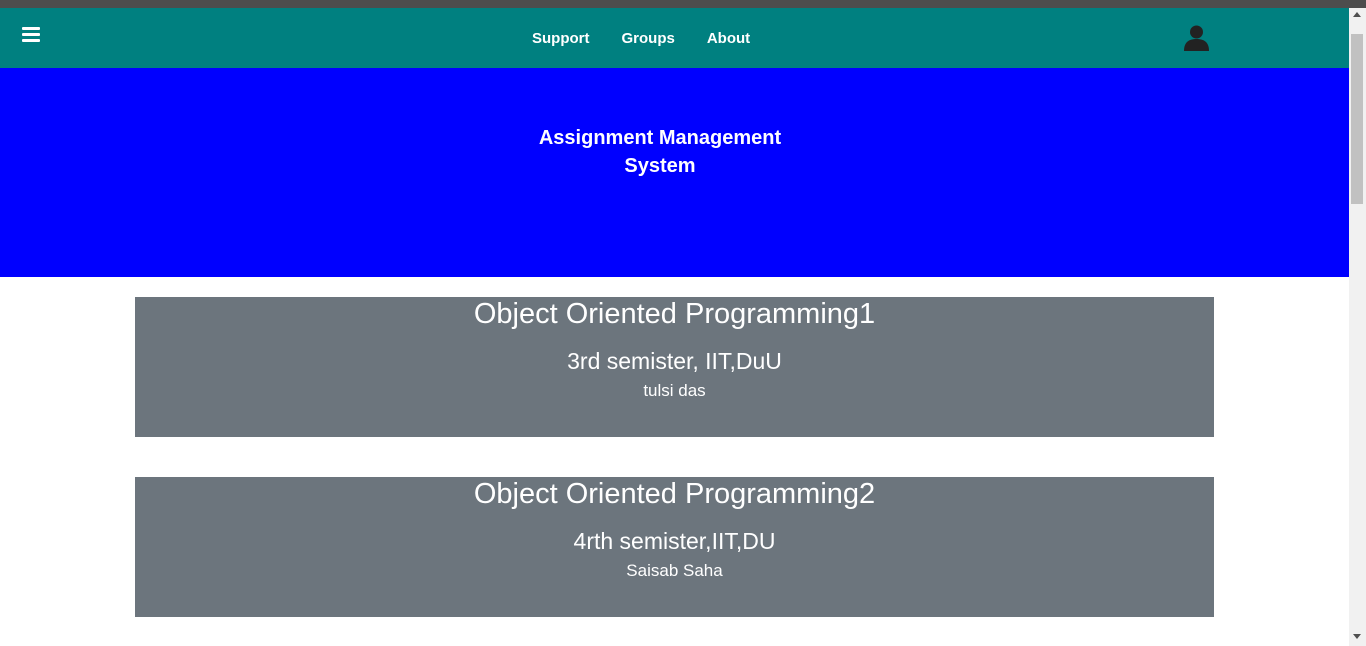 The width and height of the screenshot is (1366, 646). Describe the element at coordinates (728, 38) in the screenshot. I see `nav-link-about: About` at that location.